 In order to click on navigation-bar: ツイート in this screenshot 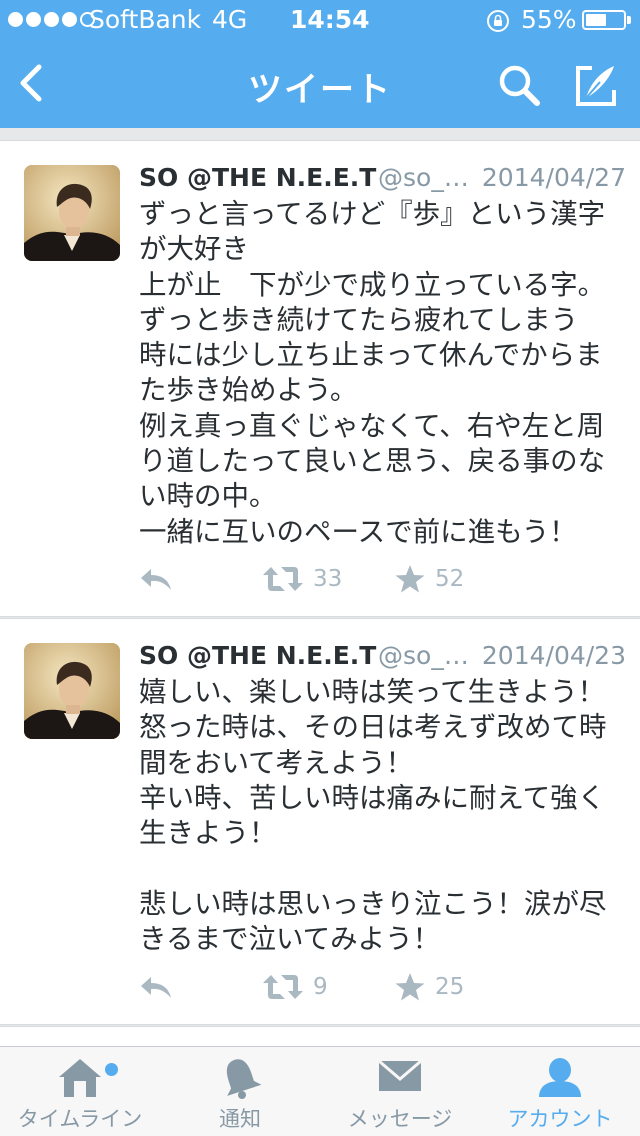, I will do `click(320, 84)`.